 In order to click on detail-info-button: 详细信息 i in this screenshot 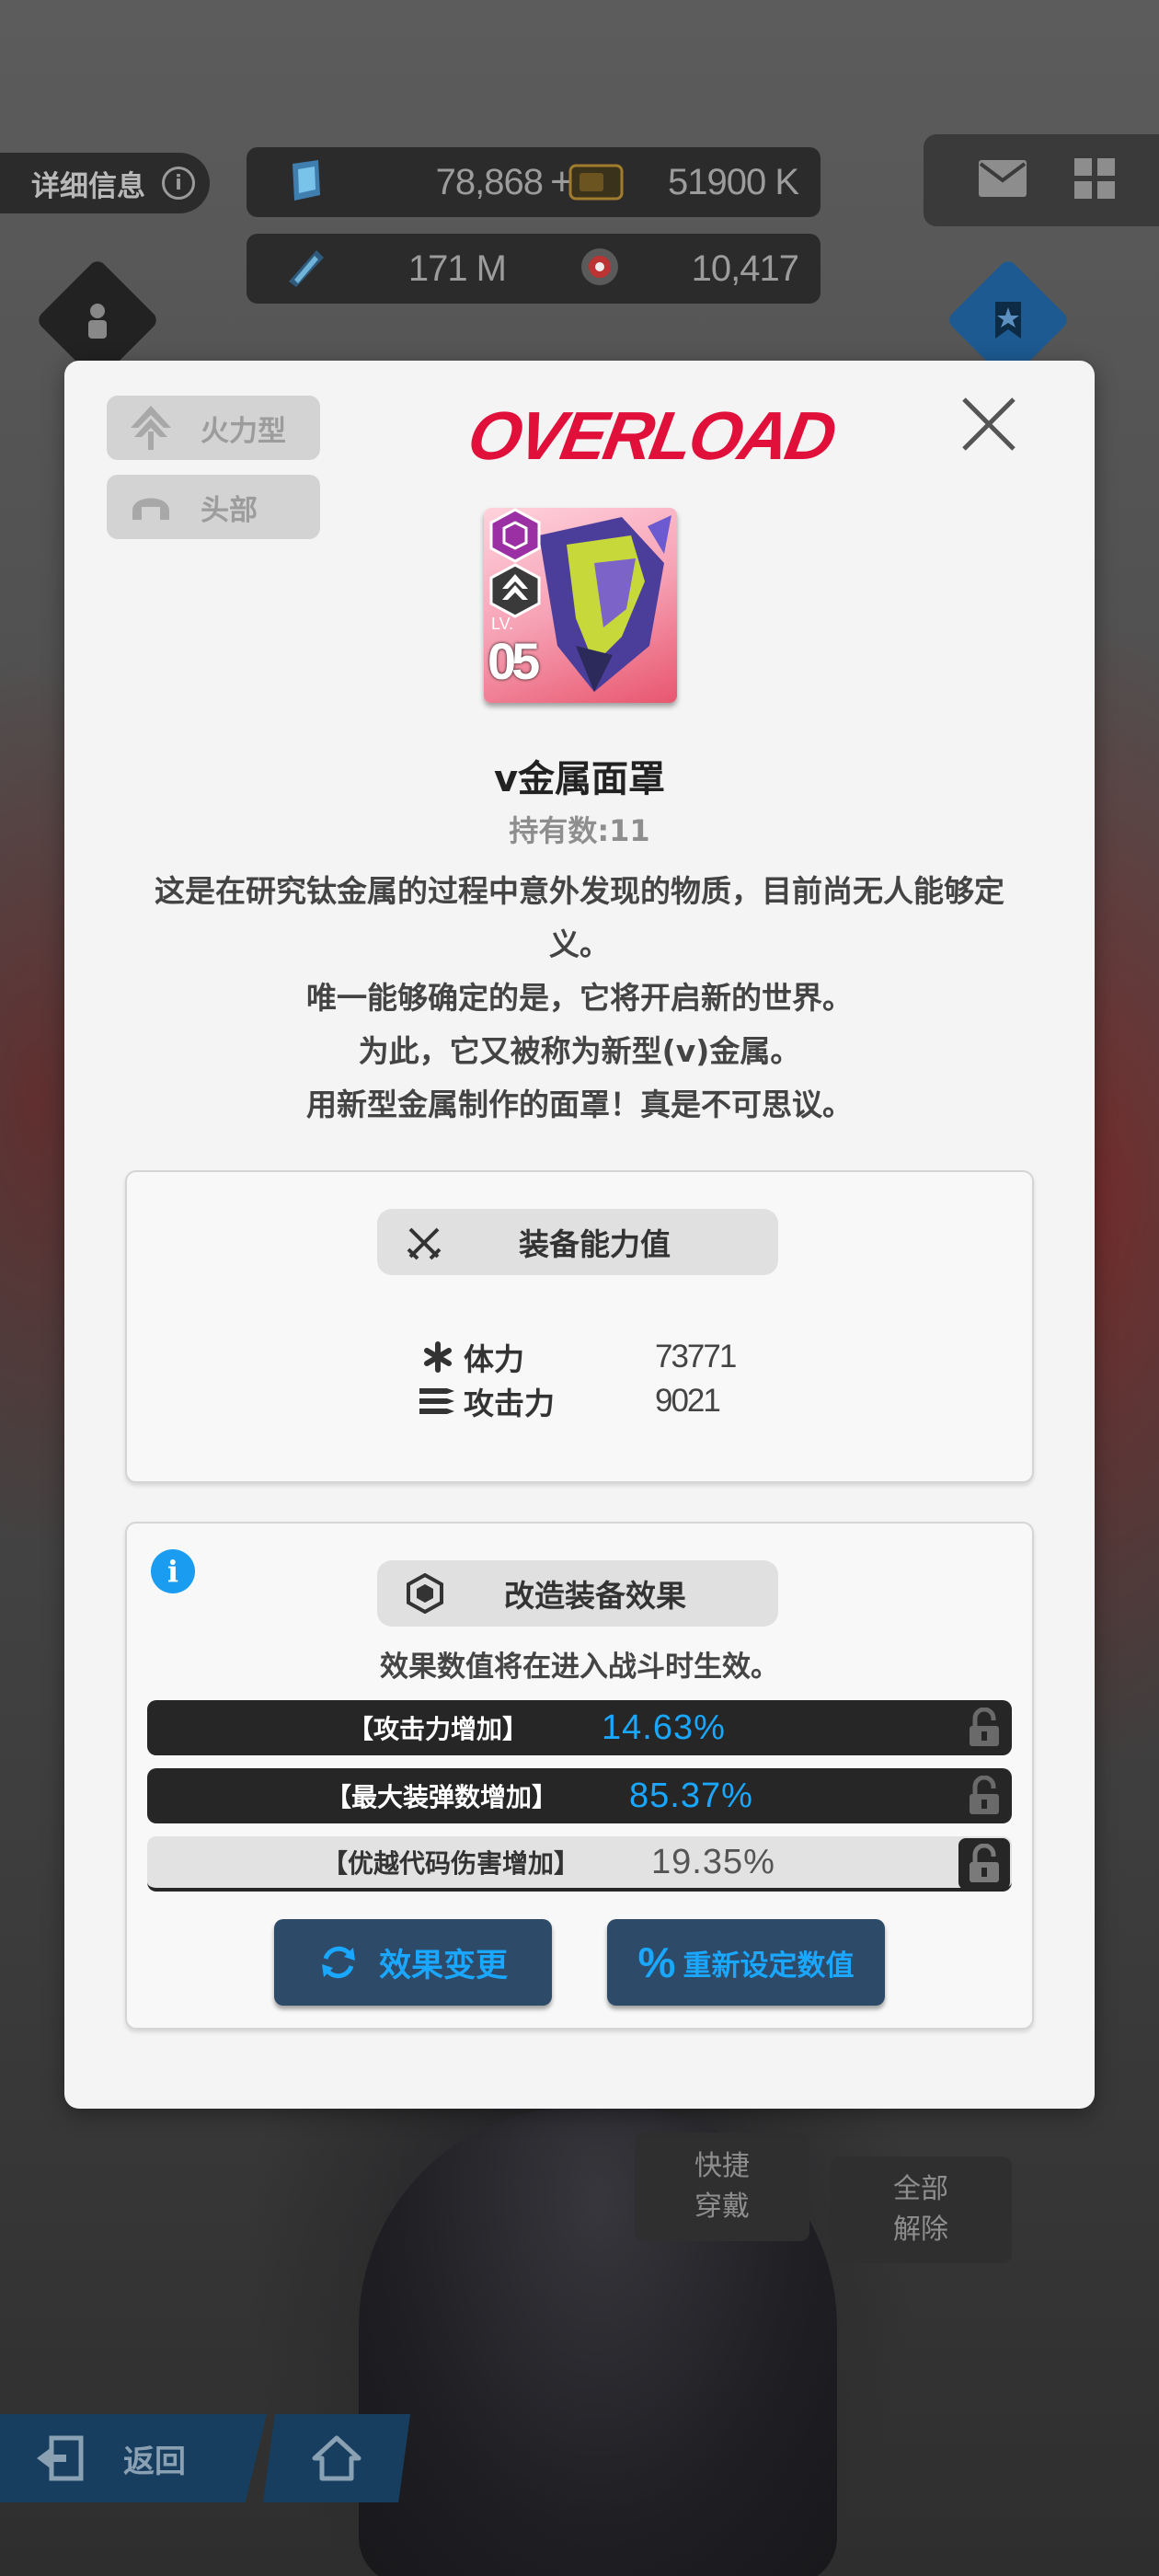, I will do `click(105, 183)`.